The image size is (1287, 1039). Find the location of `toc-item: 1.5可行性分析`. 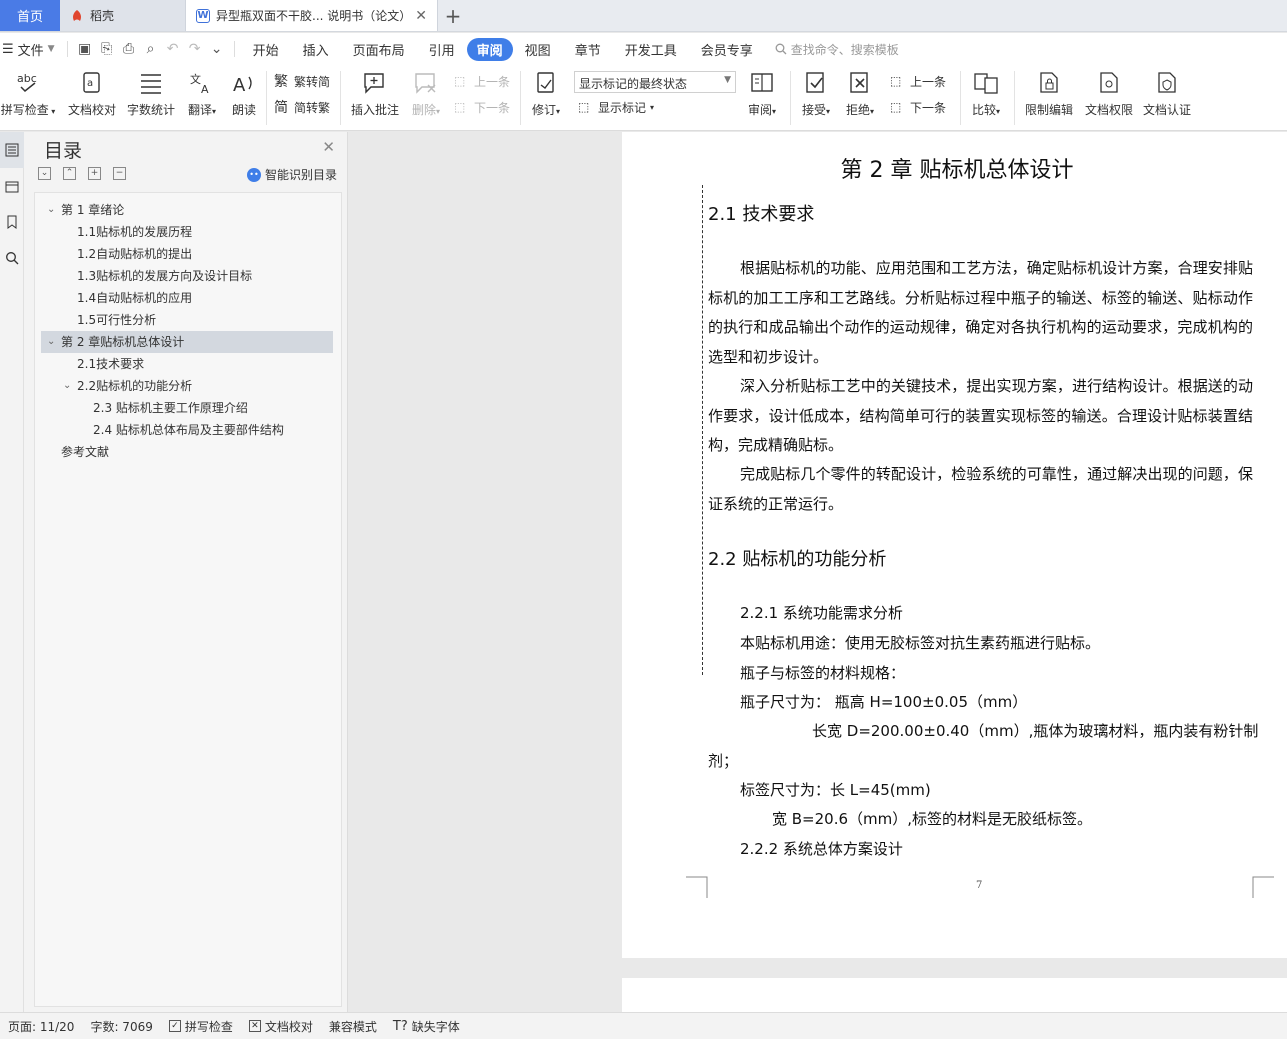

toc-item: 1.5可行性分析 is located at coordinates (188, 320).